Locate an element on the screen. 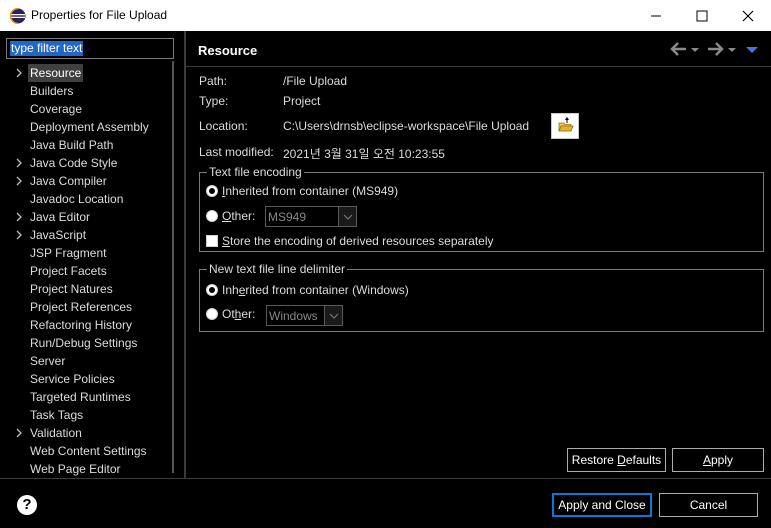 The image size is (771, 528). minimize-icon is located at coordinates (656, 16).